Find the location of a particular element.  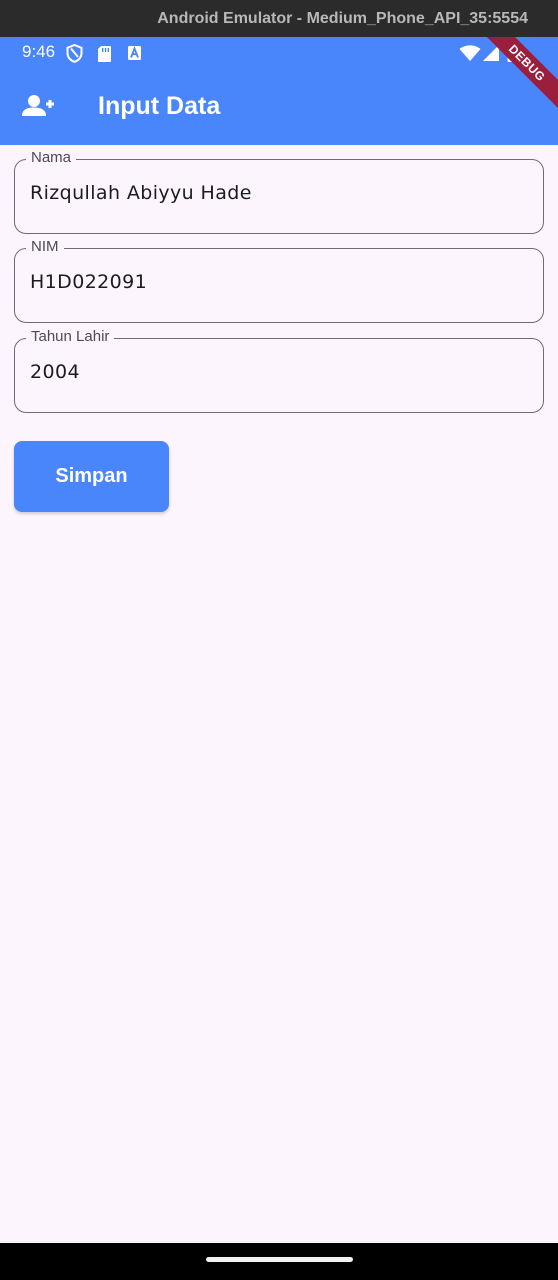

app-bar: 9:46 Input Data DEBUG is located at coordinates (279, 91).